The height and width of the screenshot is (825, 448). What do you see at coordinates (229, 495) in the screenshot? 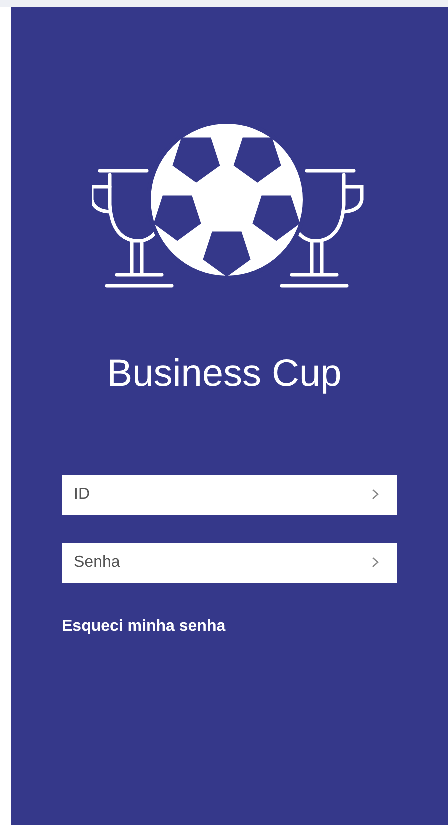
I see `input-field: ID` at bounding box center [229, 495].